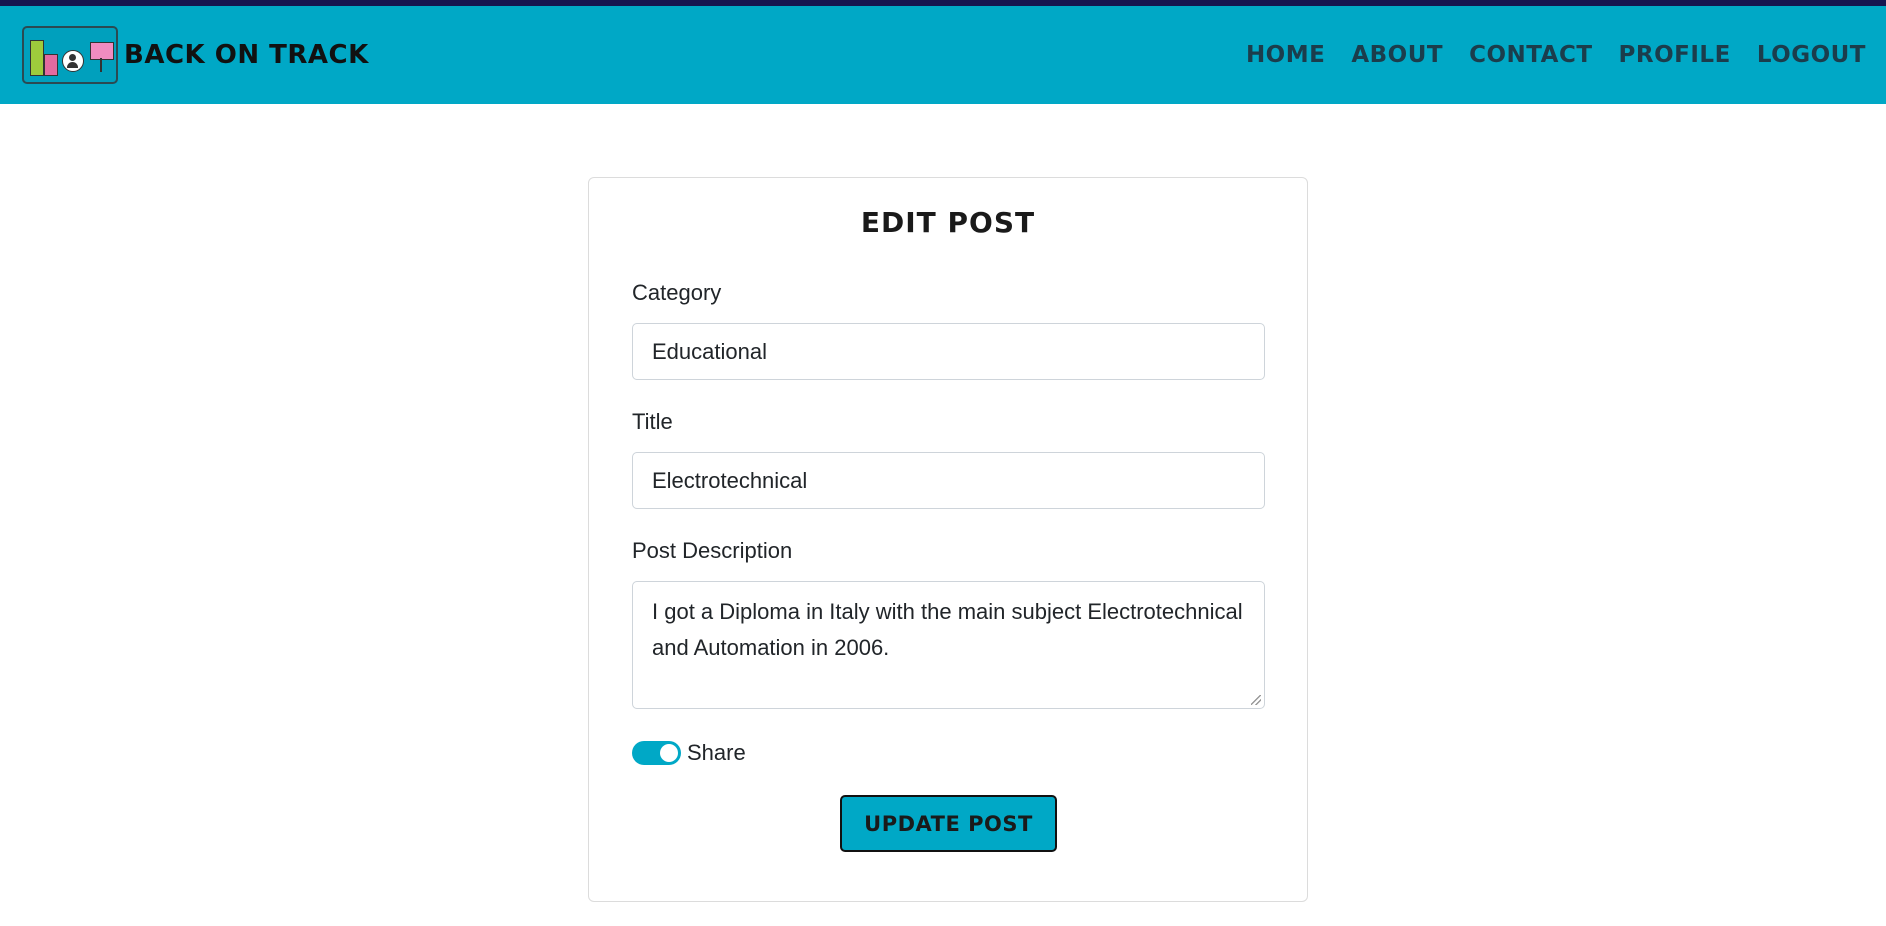  Describe the element at coordinates (652, 421) in the screenshot. I see `title-label: Title` at that location.